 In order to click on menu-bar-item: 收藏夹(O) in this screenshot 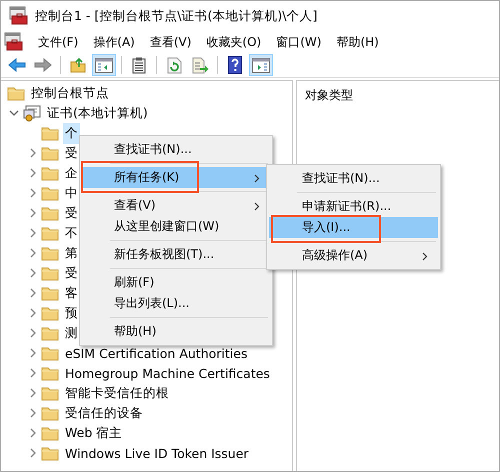, I will do `click(235, 42)`.